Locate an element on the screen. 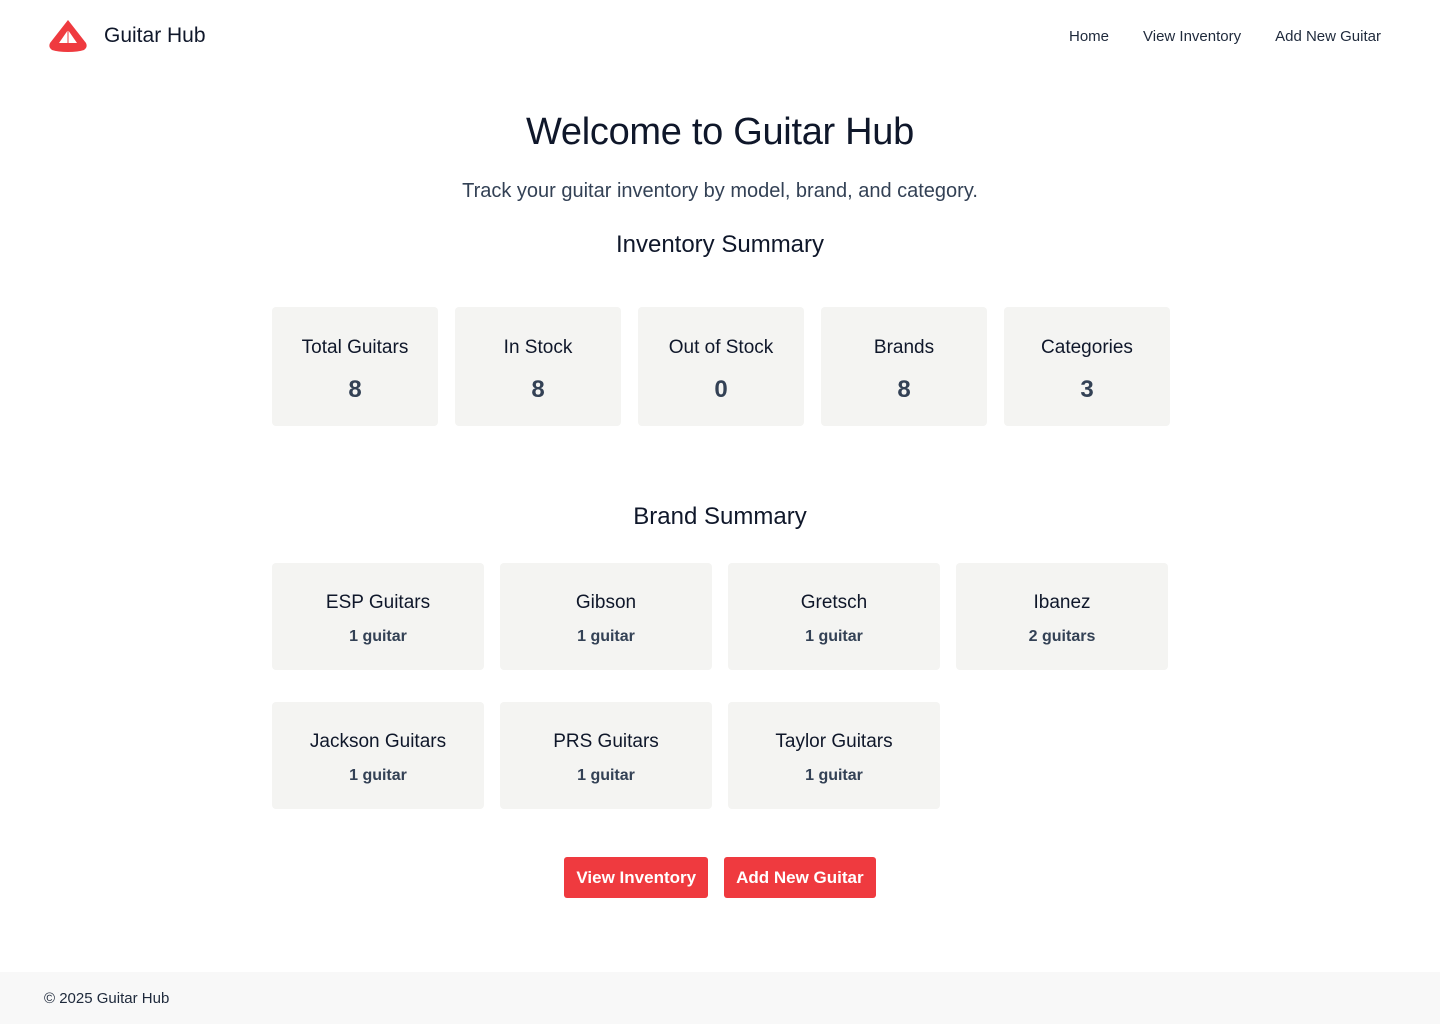 The height and width of the screenshot is (1024, 1440). brand-card-gibson: Gibson 1 guitar is located at coordinates (606, 616).